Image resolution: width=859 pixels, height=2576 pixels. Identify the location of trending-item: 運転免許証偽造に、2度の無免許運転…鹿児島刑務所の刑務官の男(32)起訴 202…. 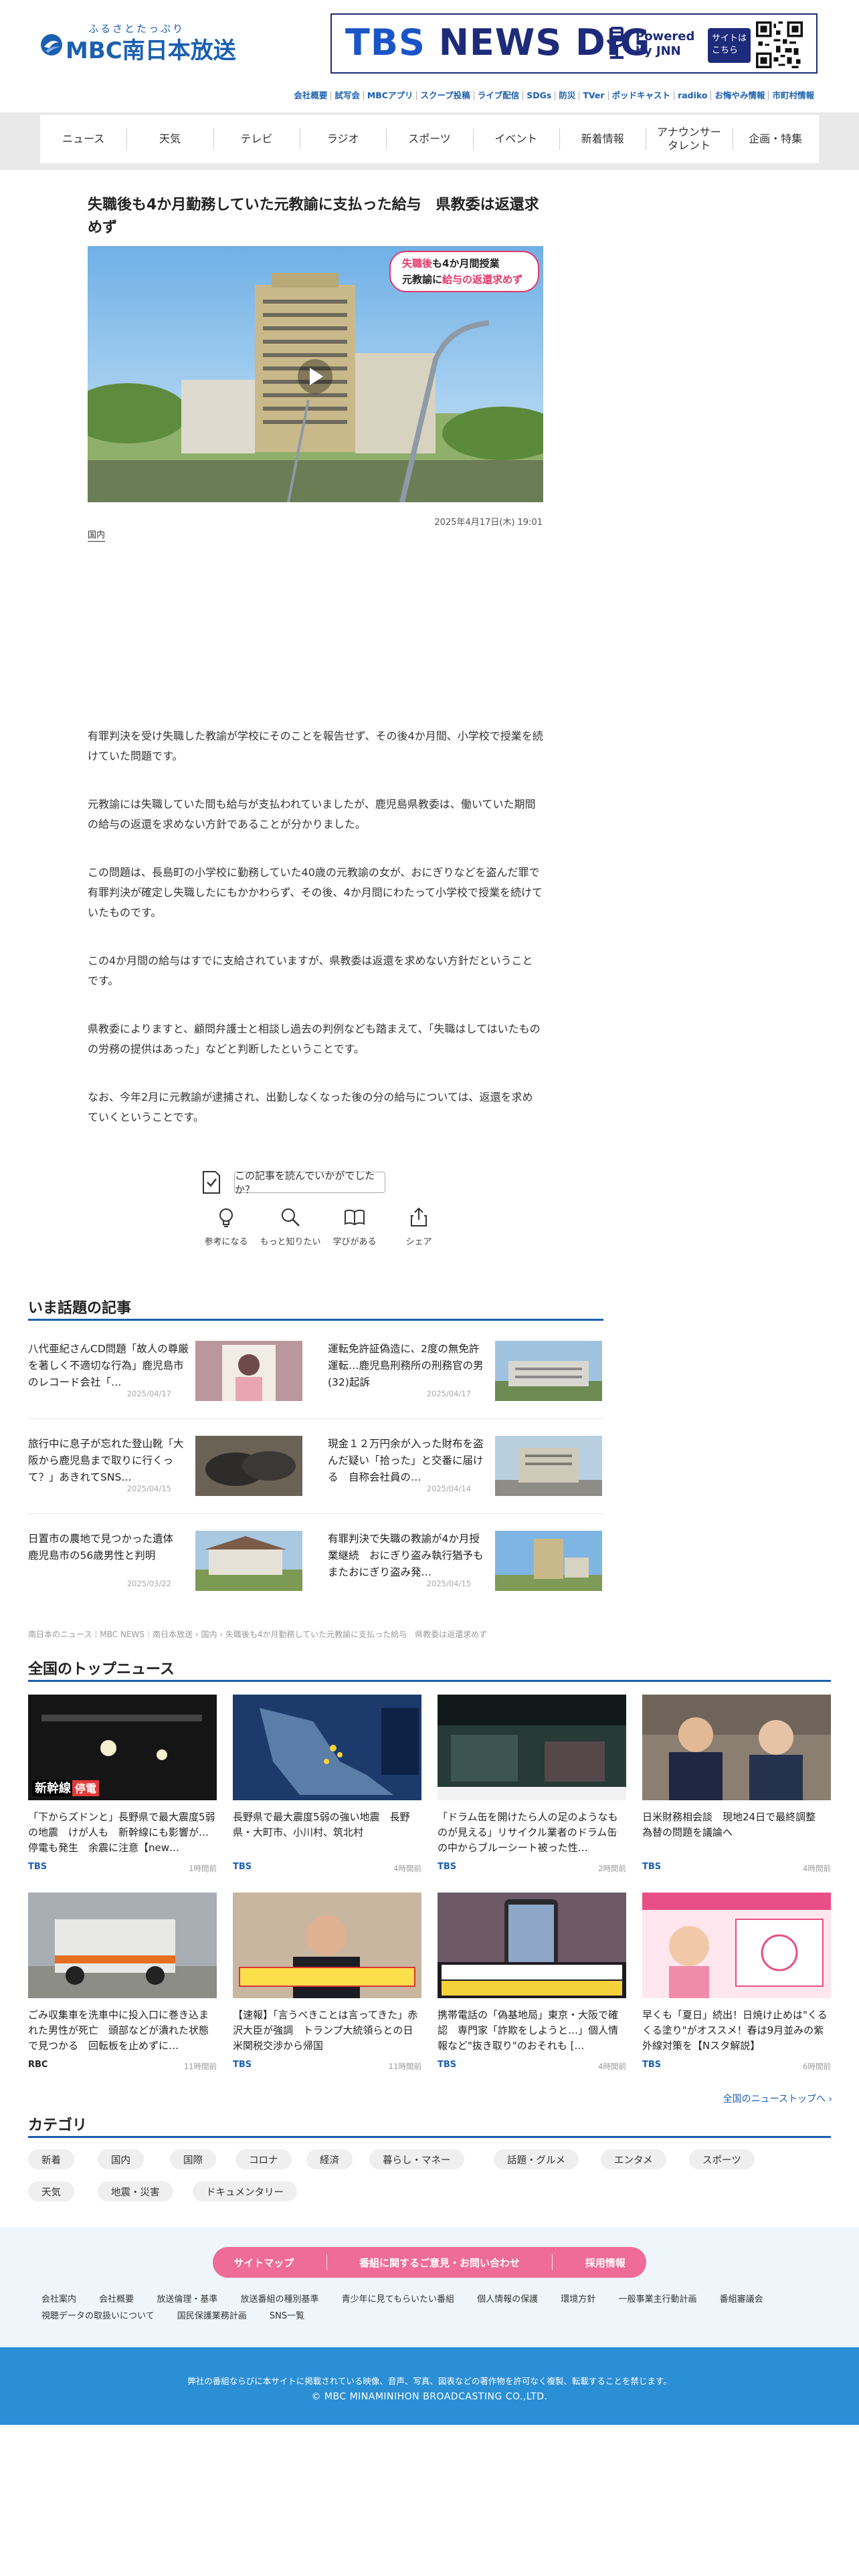
(465, 1369).